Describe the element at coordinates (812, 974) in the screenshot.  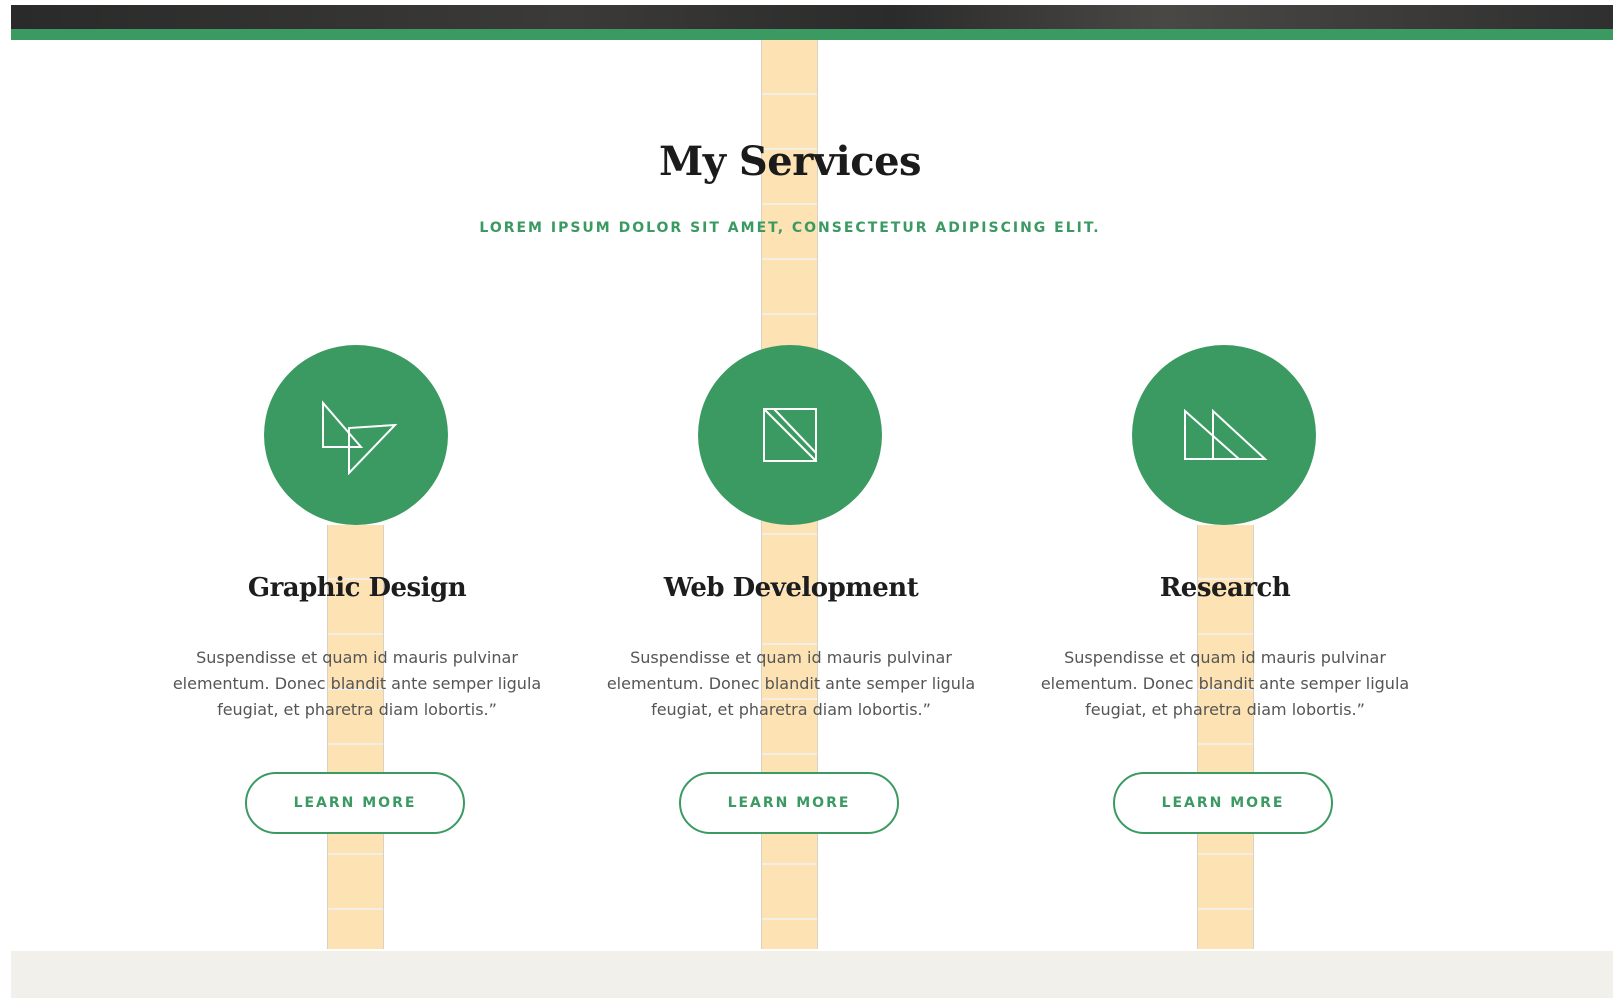
I see `footer-band` at that location.